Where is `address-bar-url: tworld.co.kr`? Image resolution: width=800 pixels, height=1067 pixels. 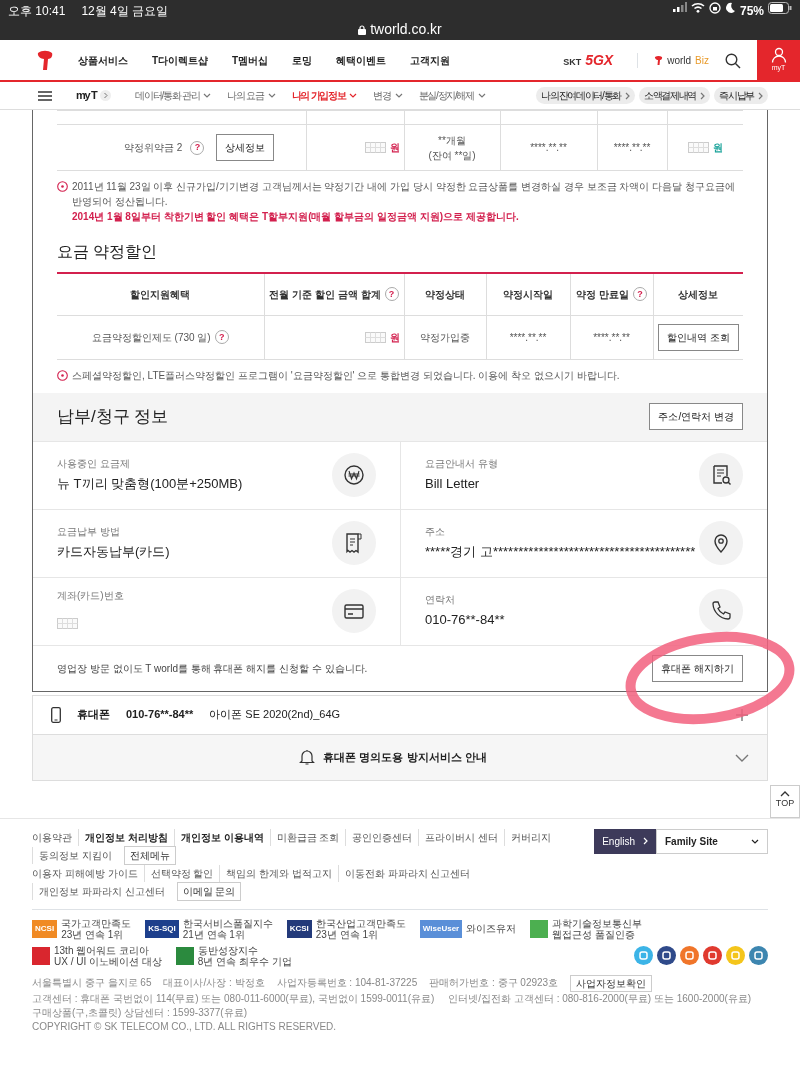 address-bar-url: tworld.co.kr is located at coordinates (406, 29).